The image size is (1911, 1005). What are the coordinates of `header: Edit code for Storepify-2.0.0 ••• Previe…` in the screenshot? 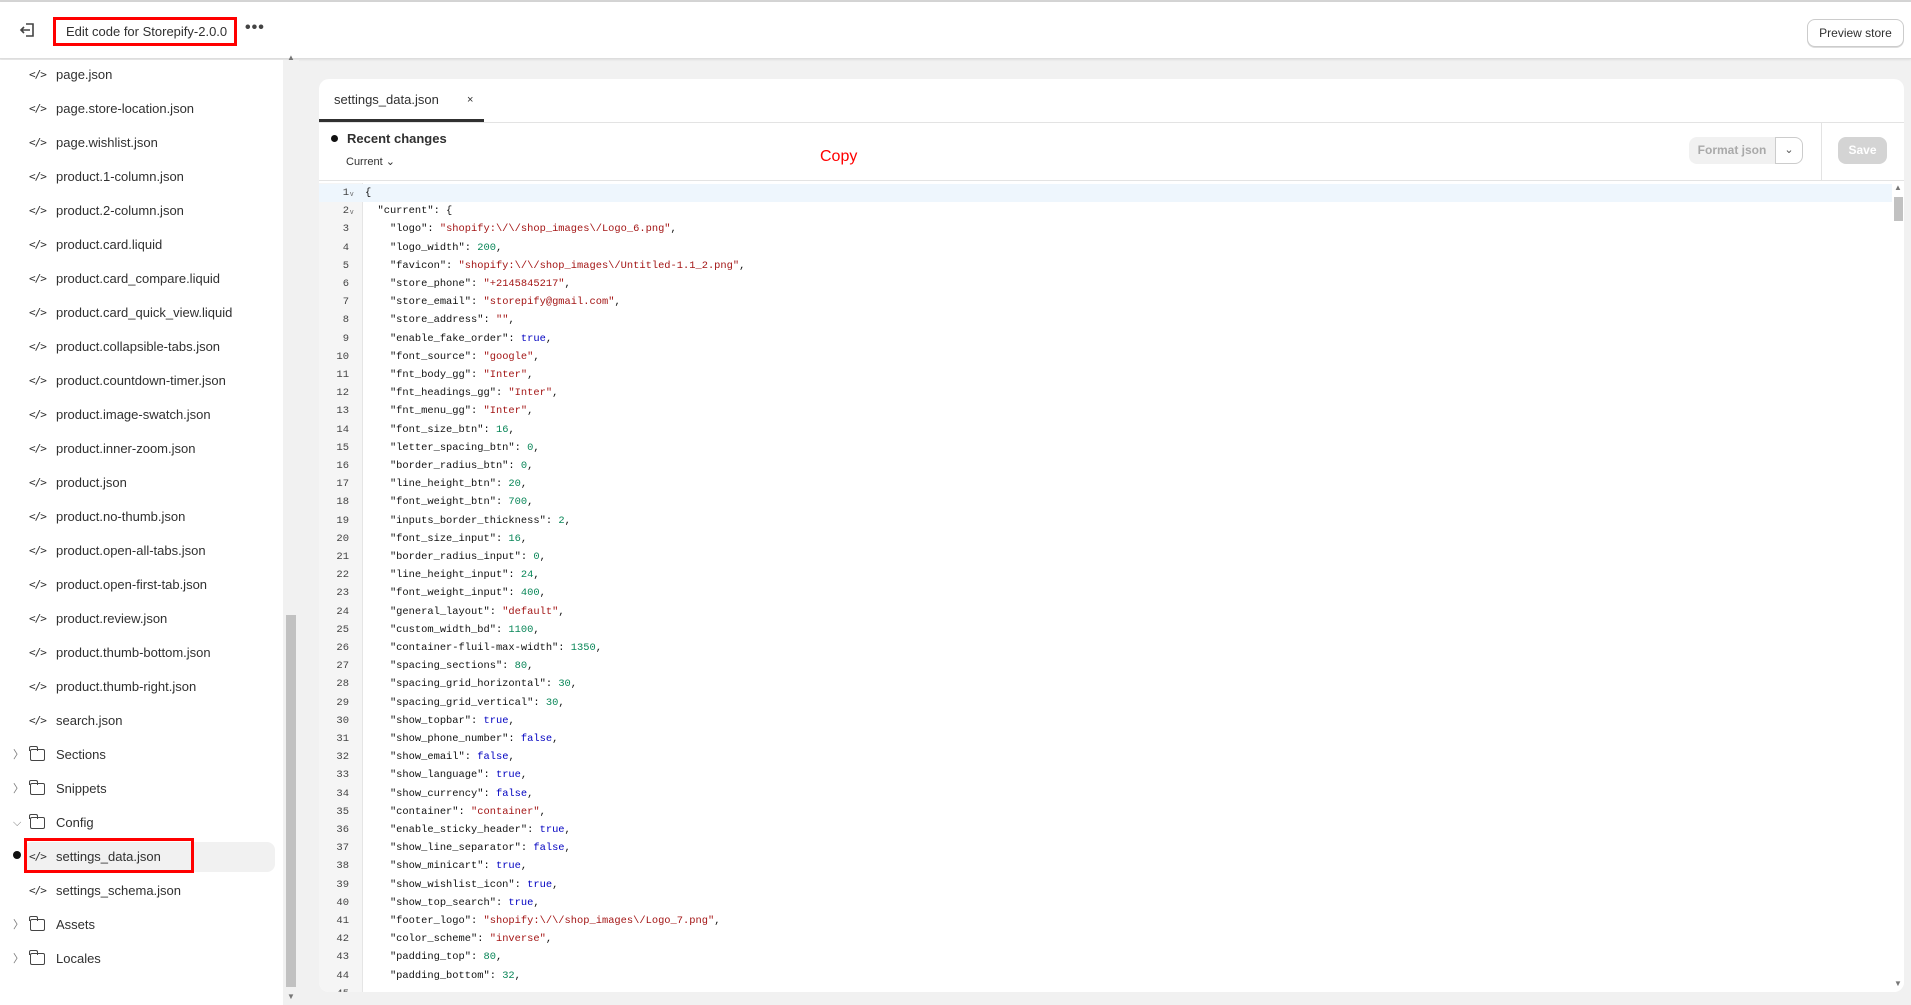 It's located at (955, 30).